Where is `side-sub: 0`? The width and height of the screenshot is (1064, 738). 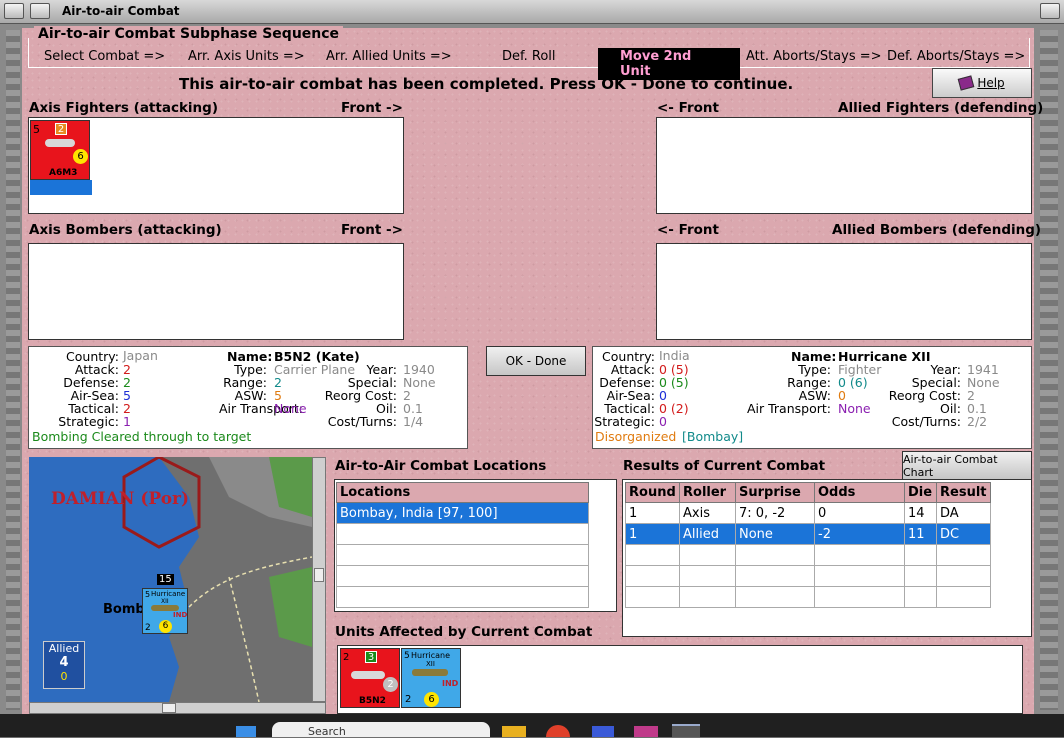 side-sub: 0 is located at coordinates (64, 676).